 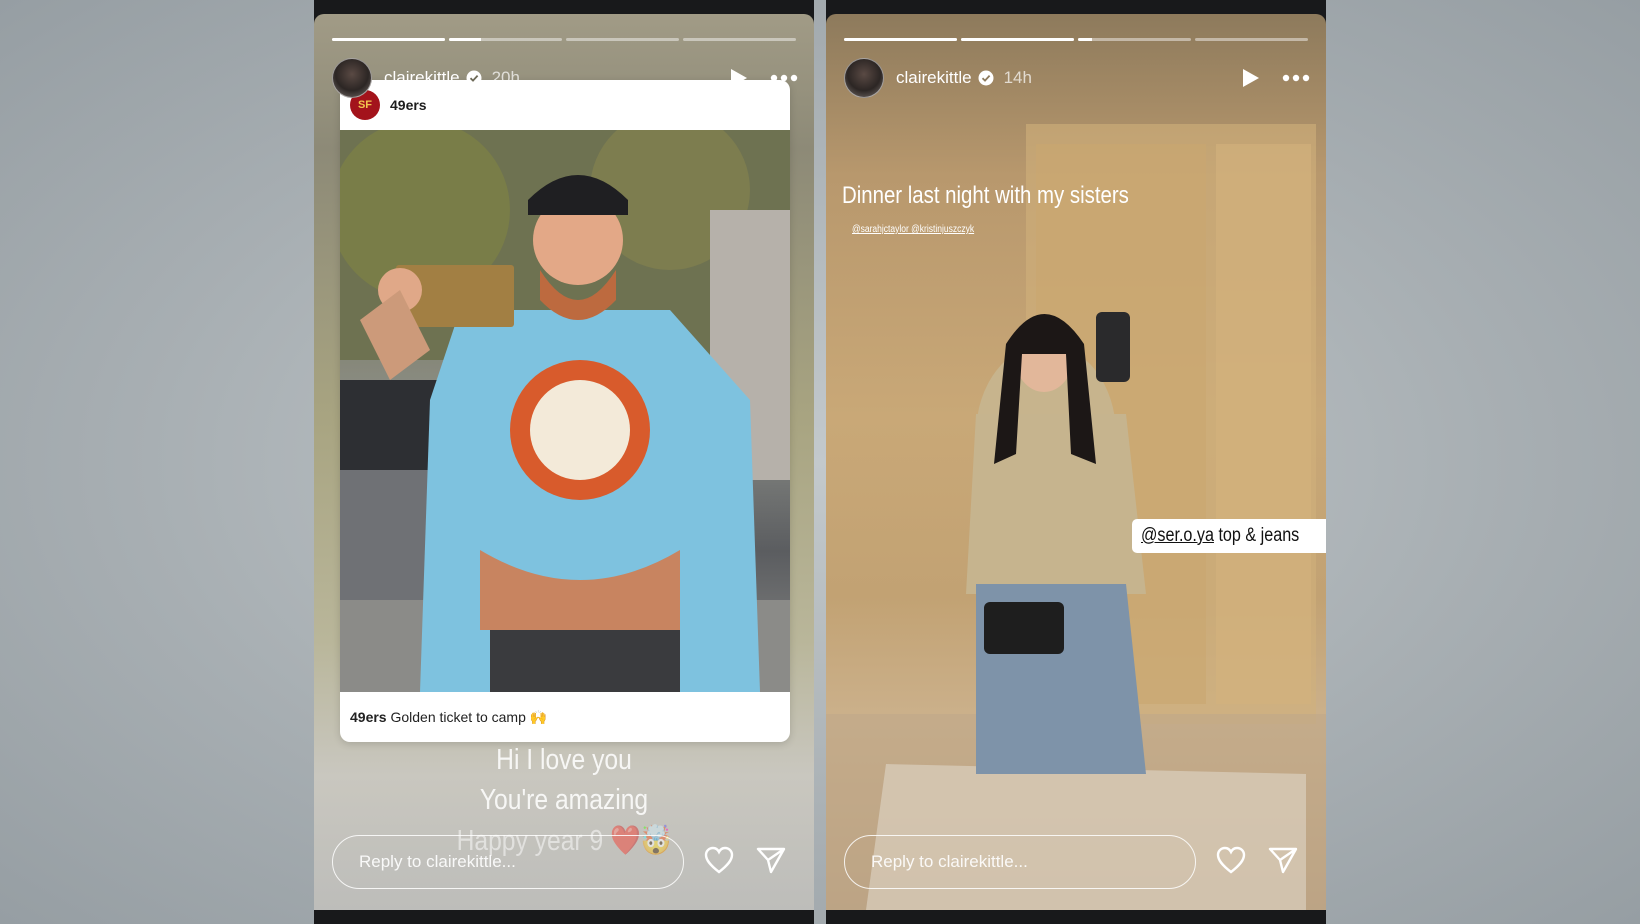 I want to click on tag-mention-link: @ser.o.ya, so click(x=1177, y=535).